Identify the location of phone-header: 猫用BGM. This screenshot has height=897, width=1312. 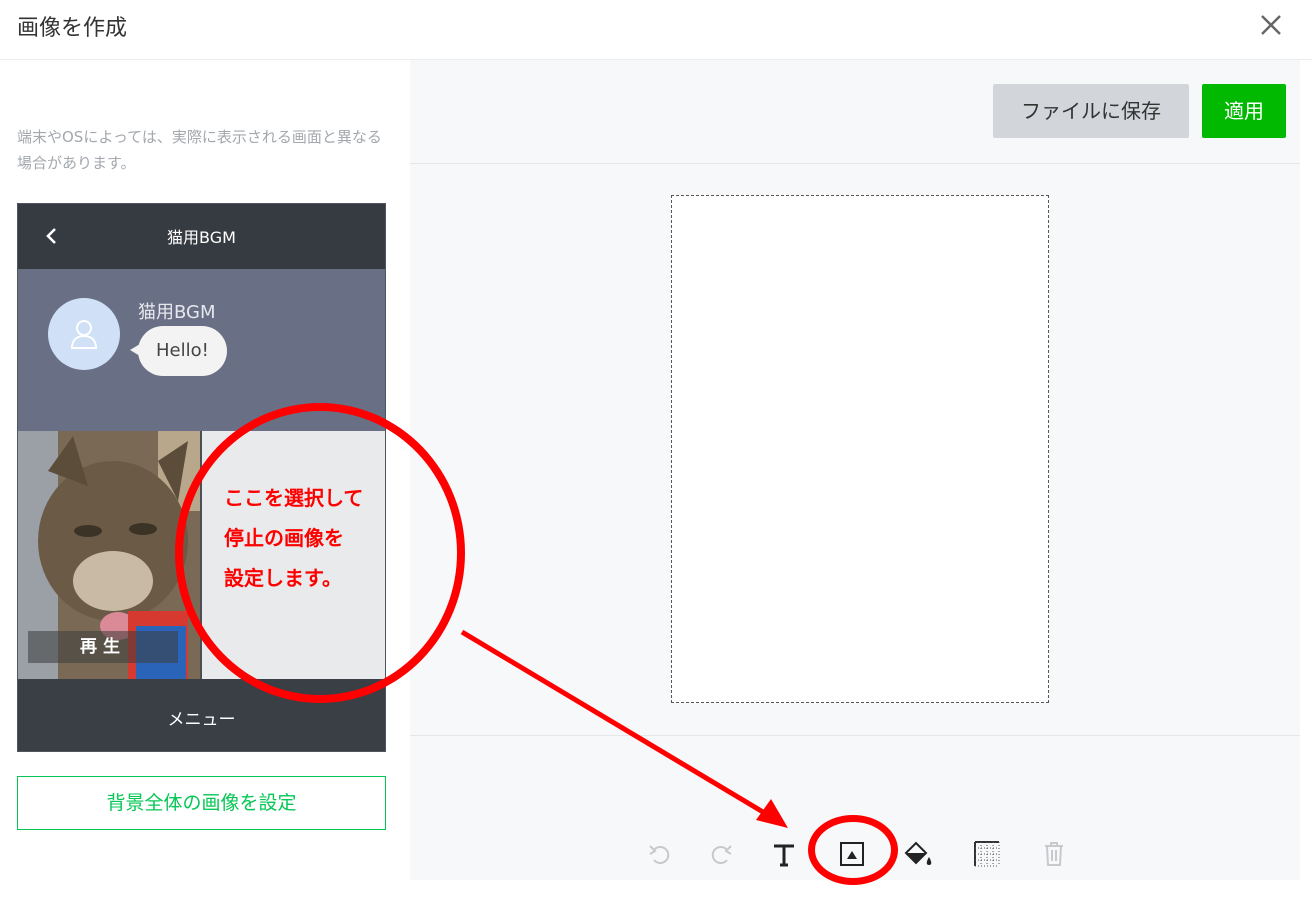
(201, 236).